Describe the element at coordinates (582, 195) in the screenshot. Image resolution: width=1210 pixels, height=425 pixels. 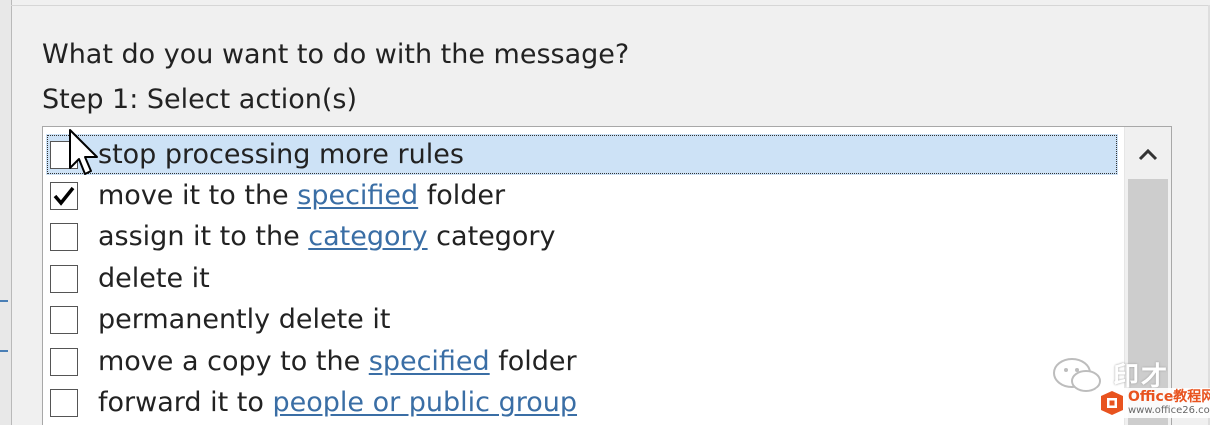
I see `action-row: move it to the specified folder` at that location.